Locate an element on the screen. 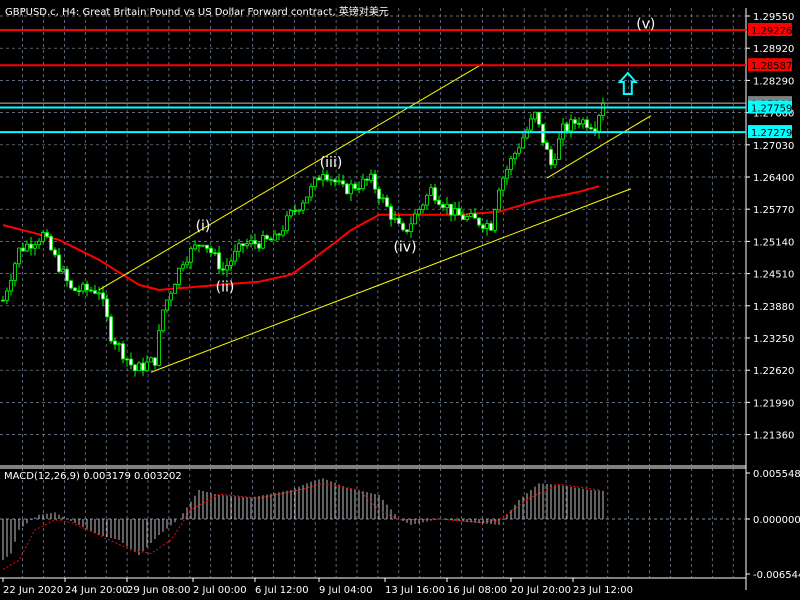  price-tick-label: 1.22620 is located at coordinates (773, 371).